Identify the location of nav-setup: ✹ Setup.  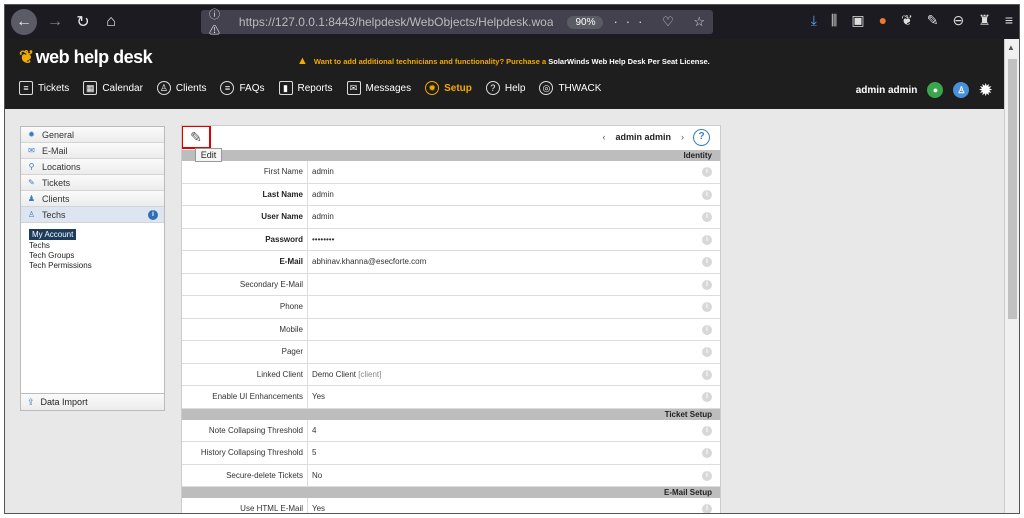
(448, 88).